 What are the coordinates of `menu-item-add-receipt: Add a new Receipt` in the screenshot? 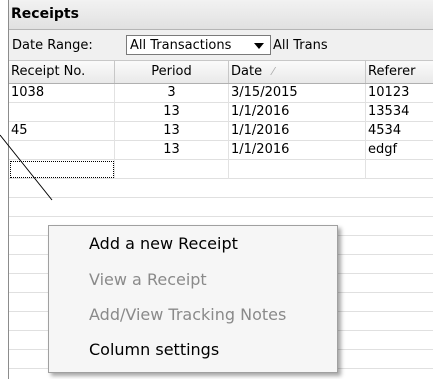 It's located at (193, 243).